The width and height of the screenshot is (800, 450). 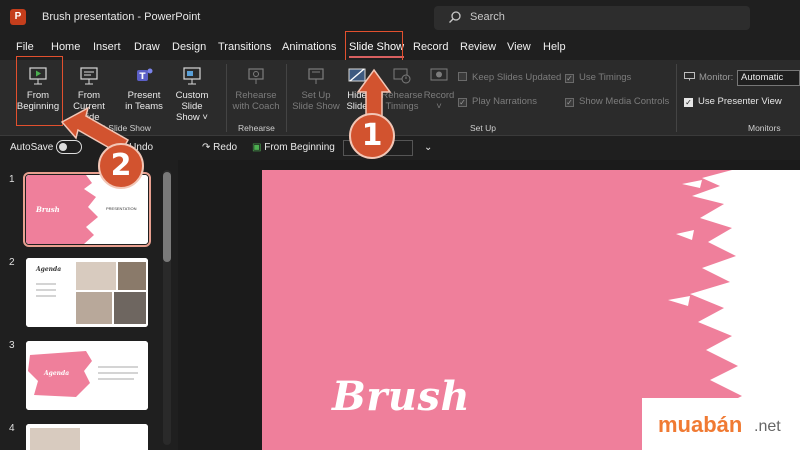 I want to click on step-1-badge: 1, so click(x=372, y=136).